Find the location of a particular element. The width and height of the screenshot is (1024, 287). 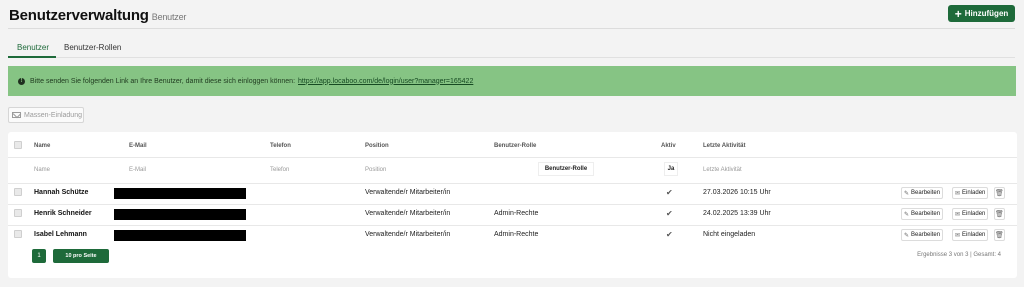

user-last-activity: 27.03.2026 10:15 Uhr is located at coordinates (737, 192).